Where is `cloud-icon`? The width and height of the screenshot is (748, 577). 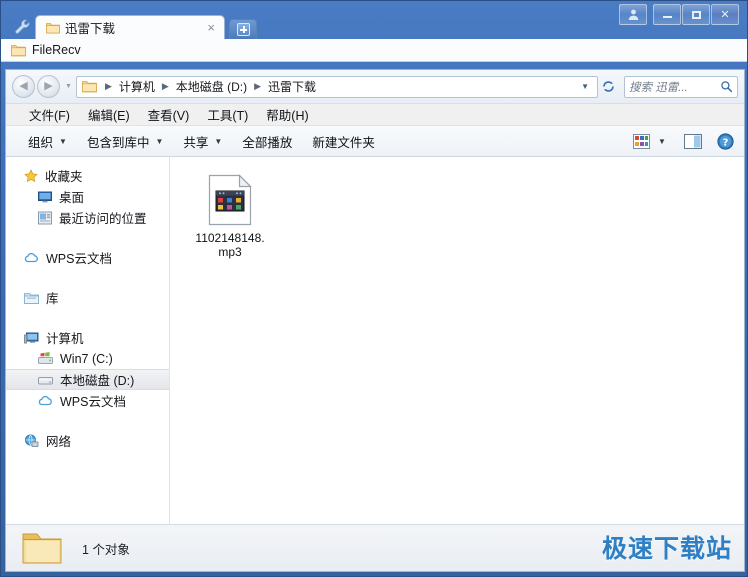
cloud-icon is located at coordinates (31, 257).